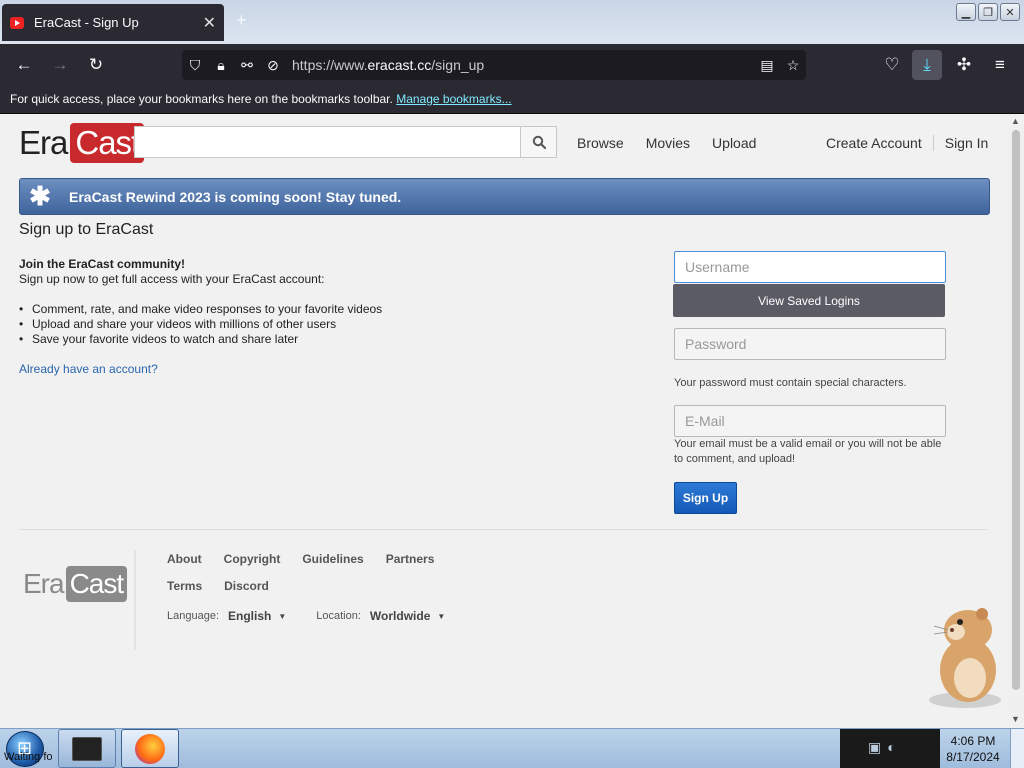 This screenshot has width=1024, height=768. Describe the element at coordinates (75, 584) in the screenshot. I see `footer-logo: Era Cast` at that location.